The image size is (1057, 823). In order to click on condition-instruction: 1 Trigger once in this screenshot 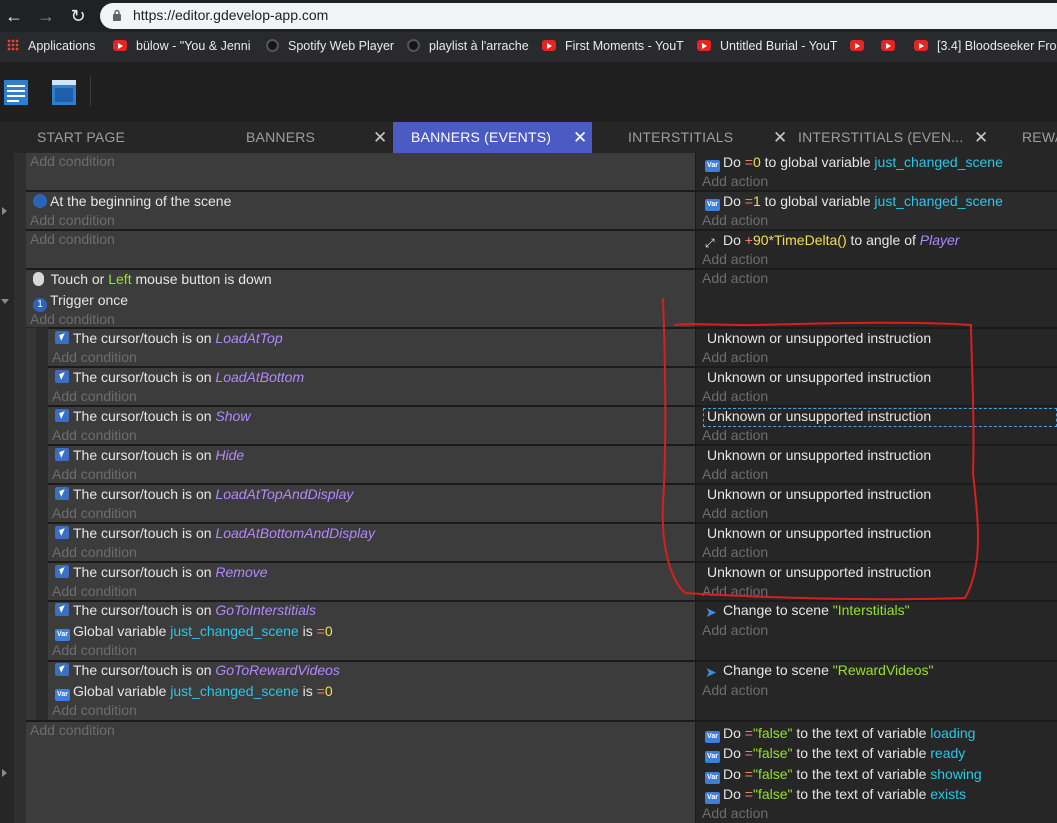, I will do `click(80, 302)`.